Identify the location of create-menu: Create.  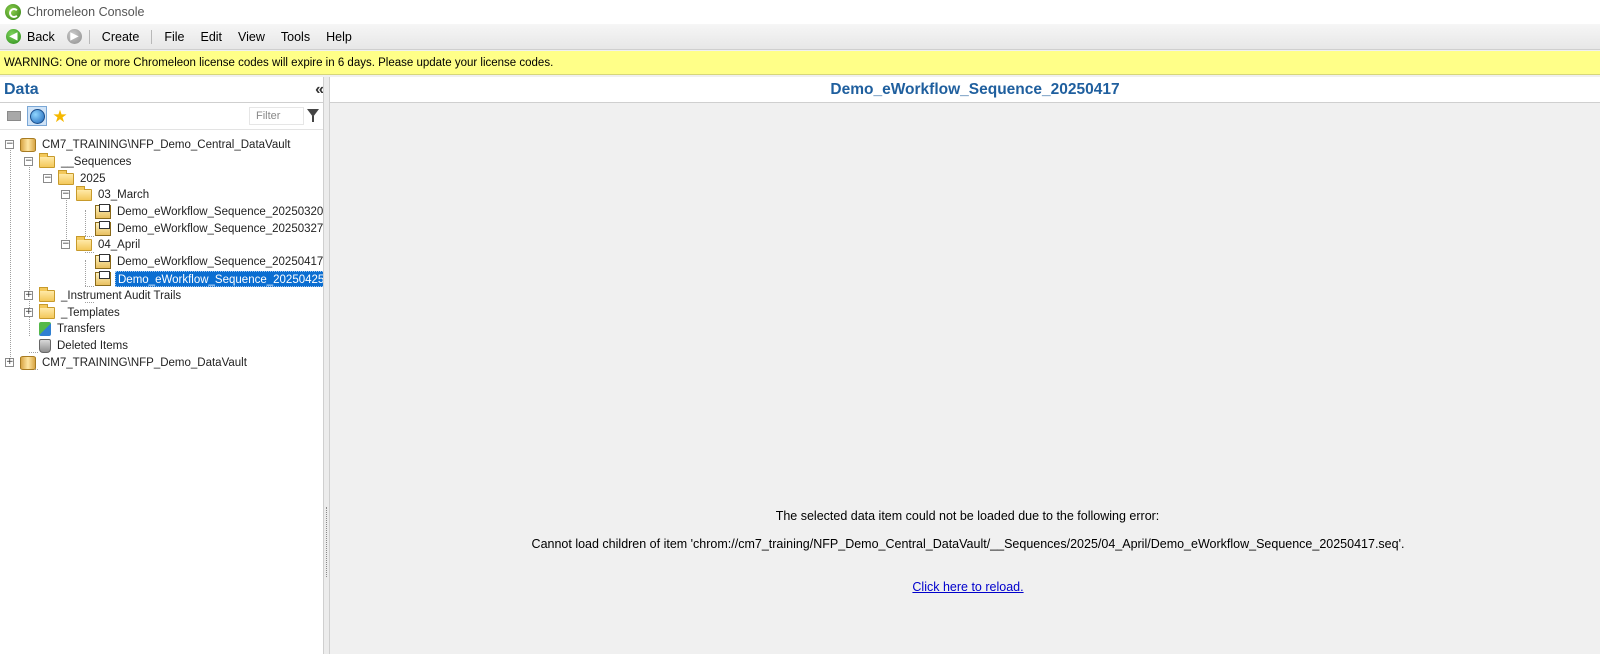
(121, 37).